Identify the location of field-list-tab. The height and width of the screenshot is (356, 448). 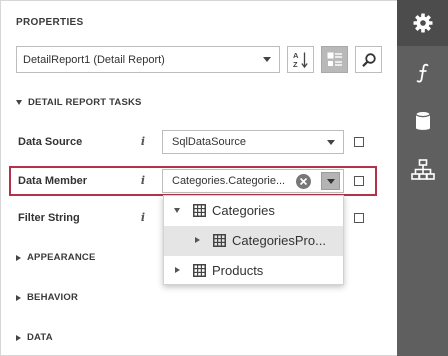
(422, 121).